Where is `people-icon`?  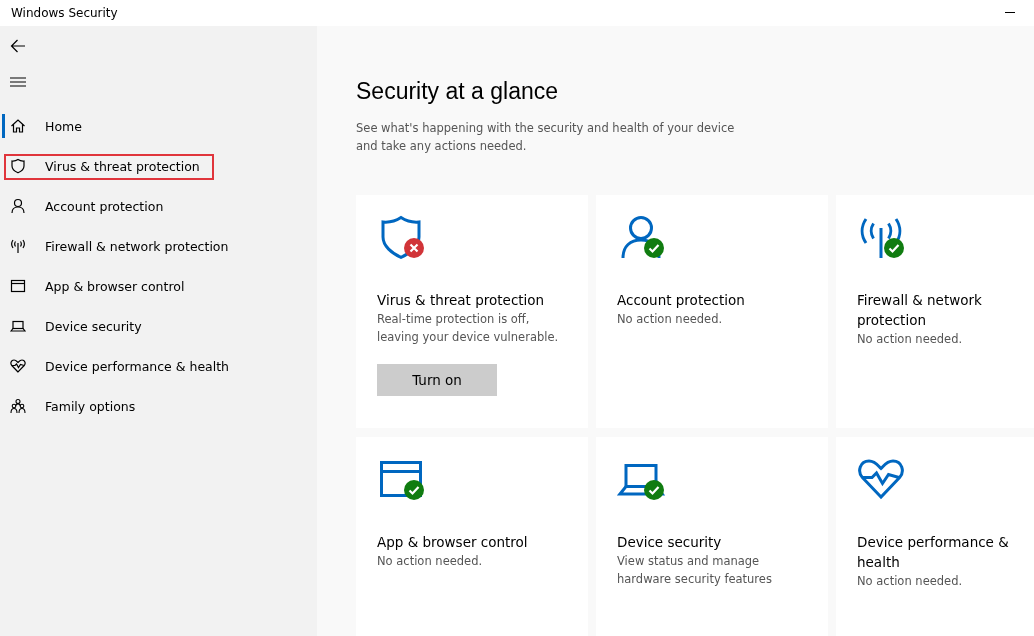 people-icon is located at coordinates (18, 406).